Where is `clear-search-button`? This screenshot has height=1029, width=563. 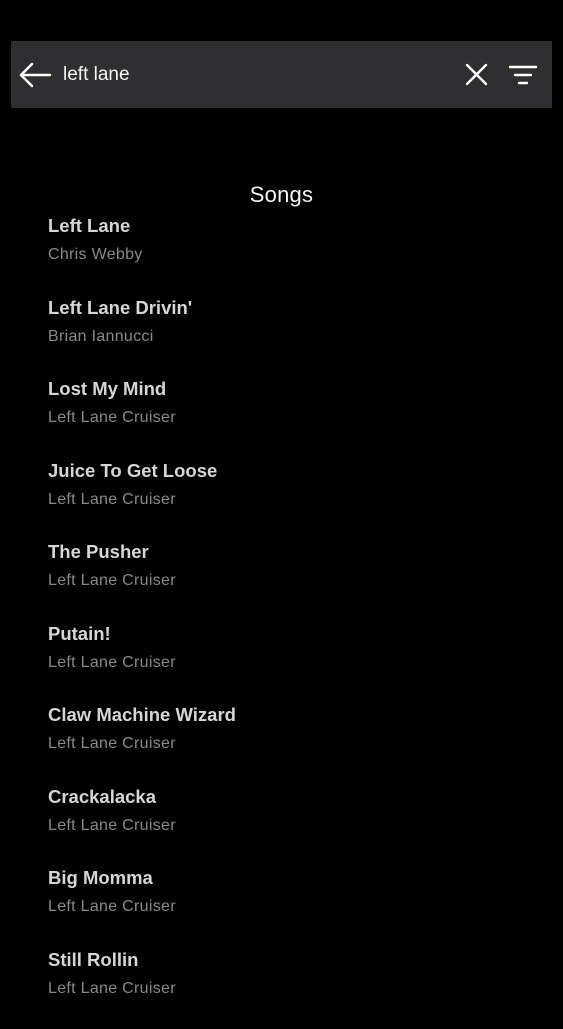 clear-search-button is located at coordinates (476, 74).